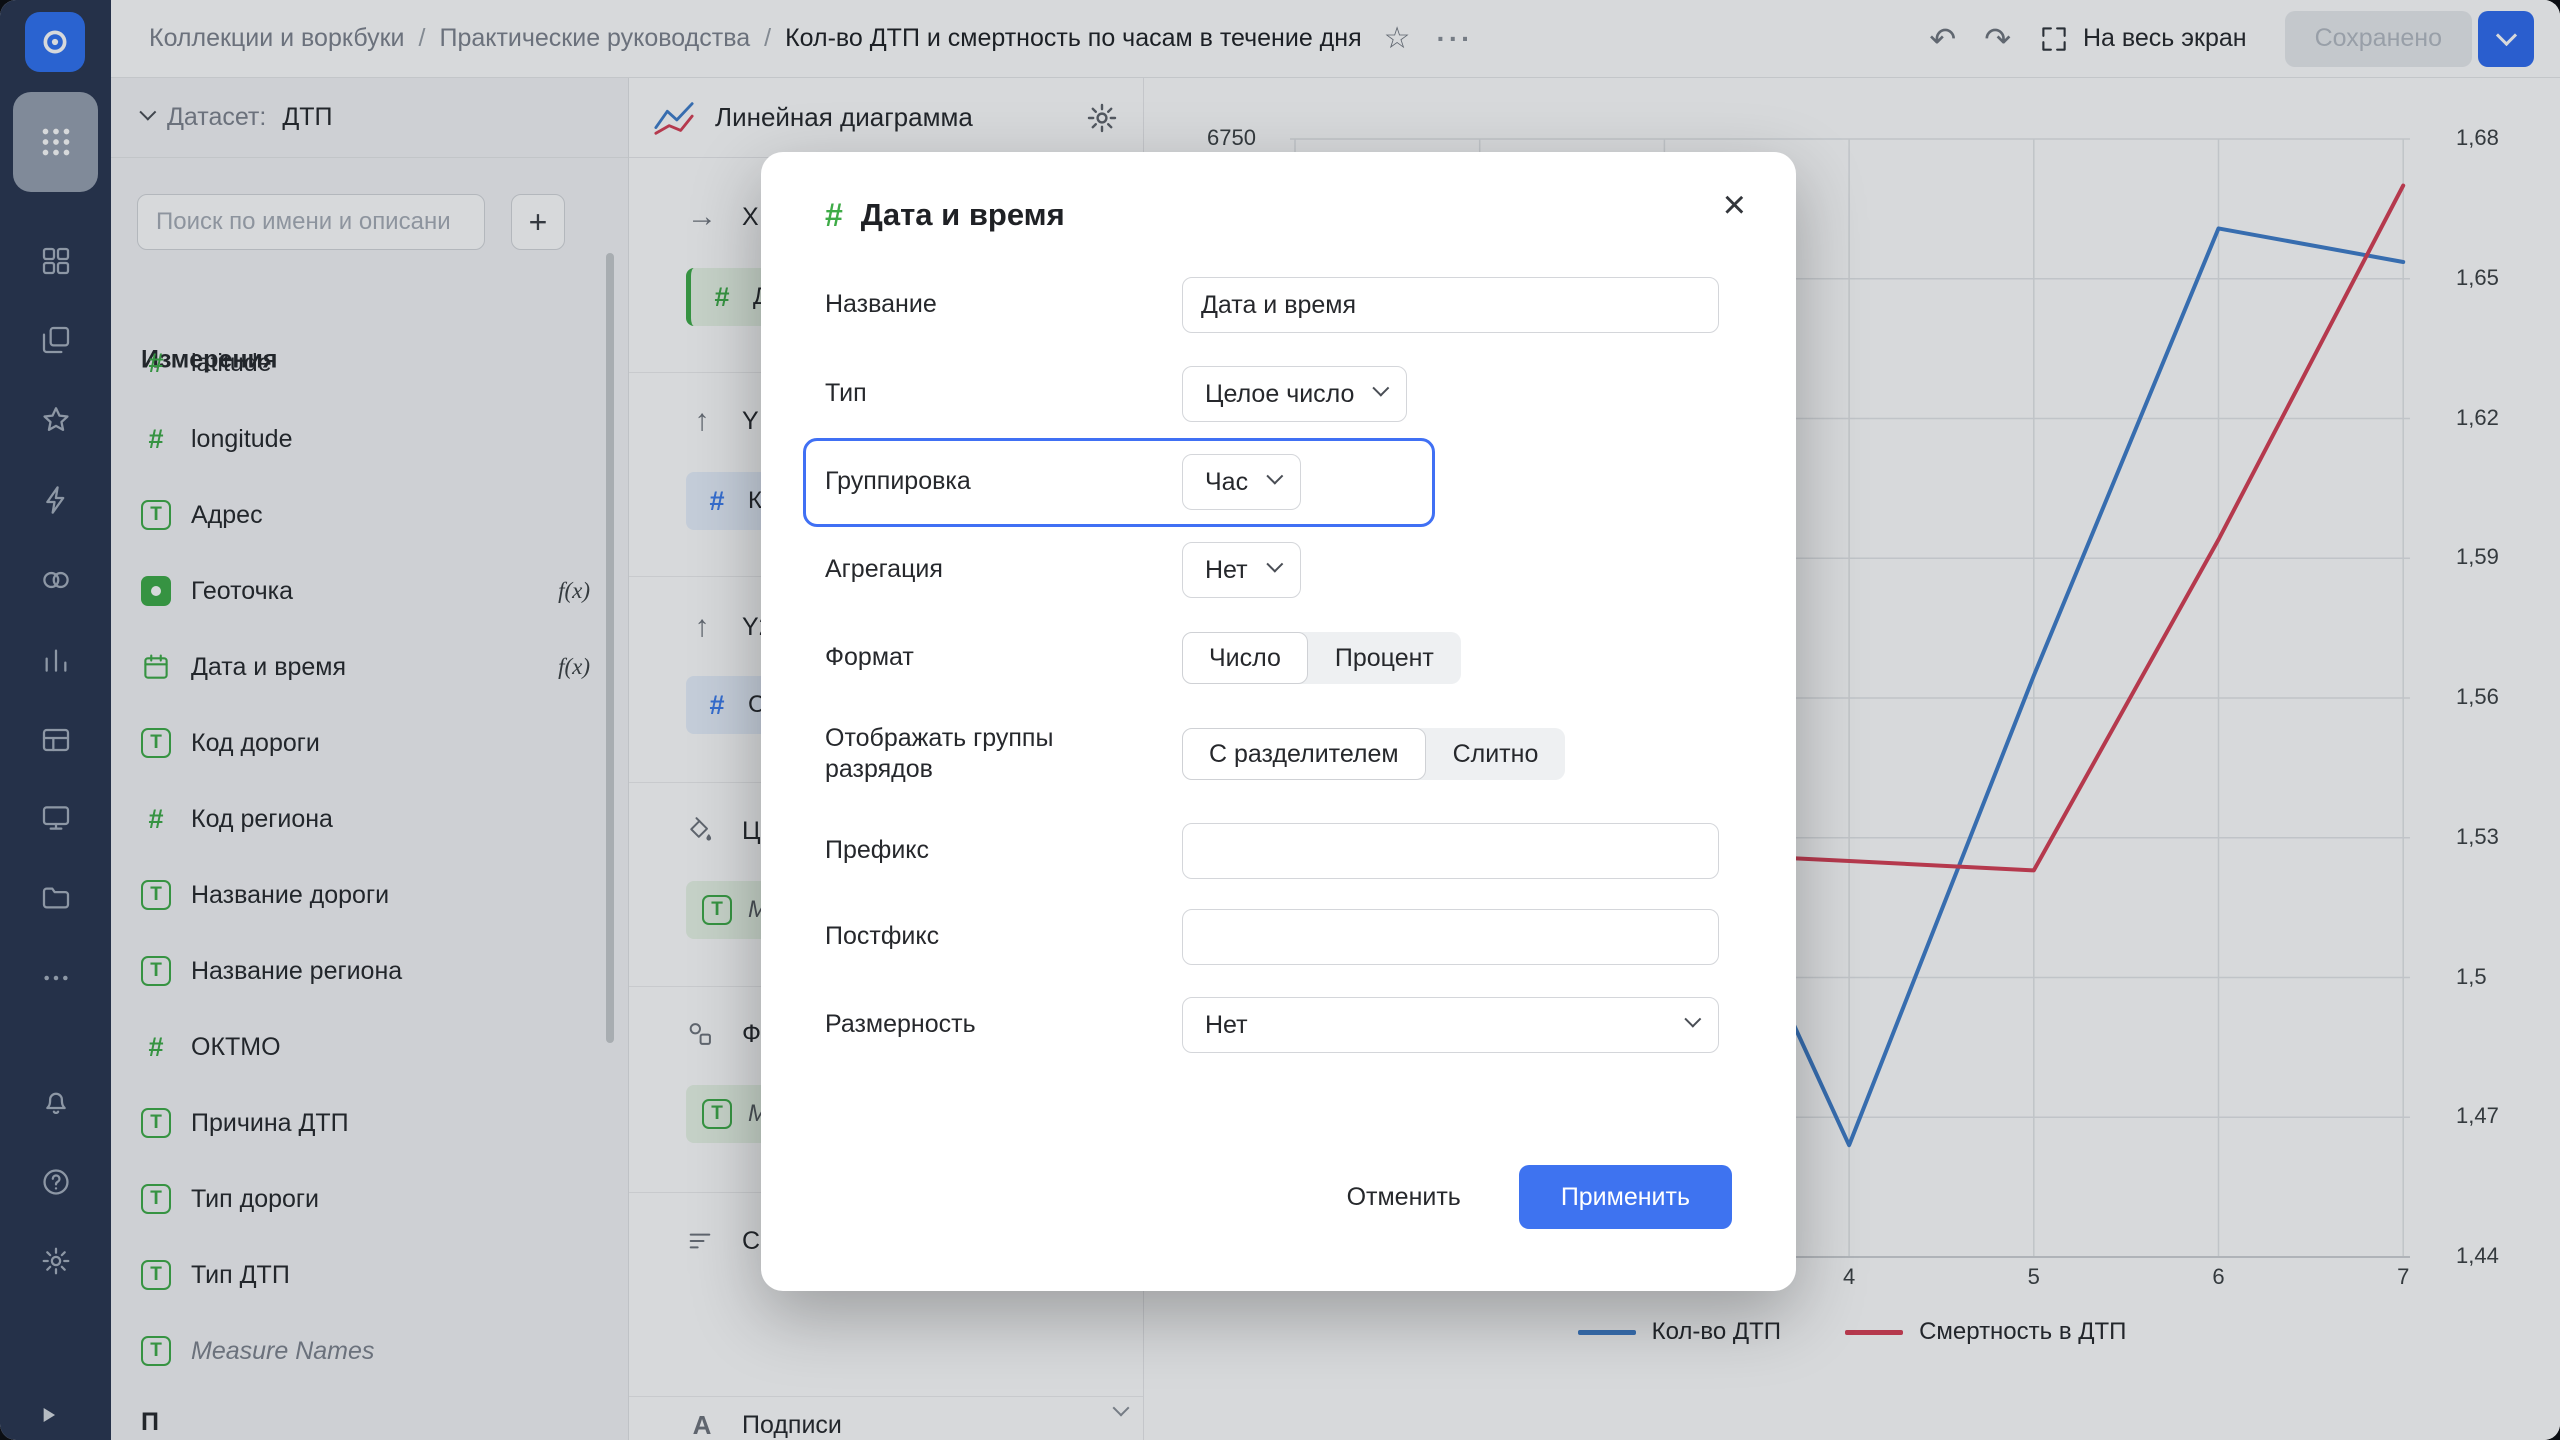  What do you see at coordinates (882, 936) in the screenshot?
I see `postfix-label: Постфикс` at bounding box center [882, 936].